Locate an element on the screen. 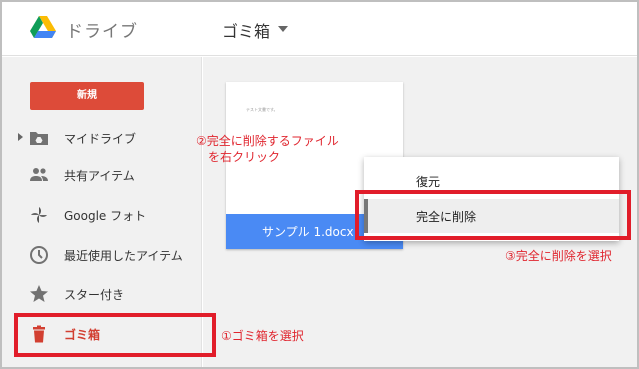 This screenshot has height=369, width=639. sidebar-item-label: 最近使用したアイテム is located at coordinates (123, 256).